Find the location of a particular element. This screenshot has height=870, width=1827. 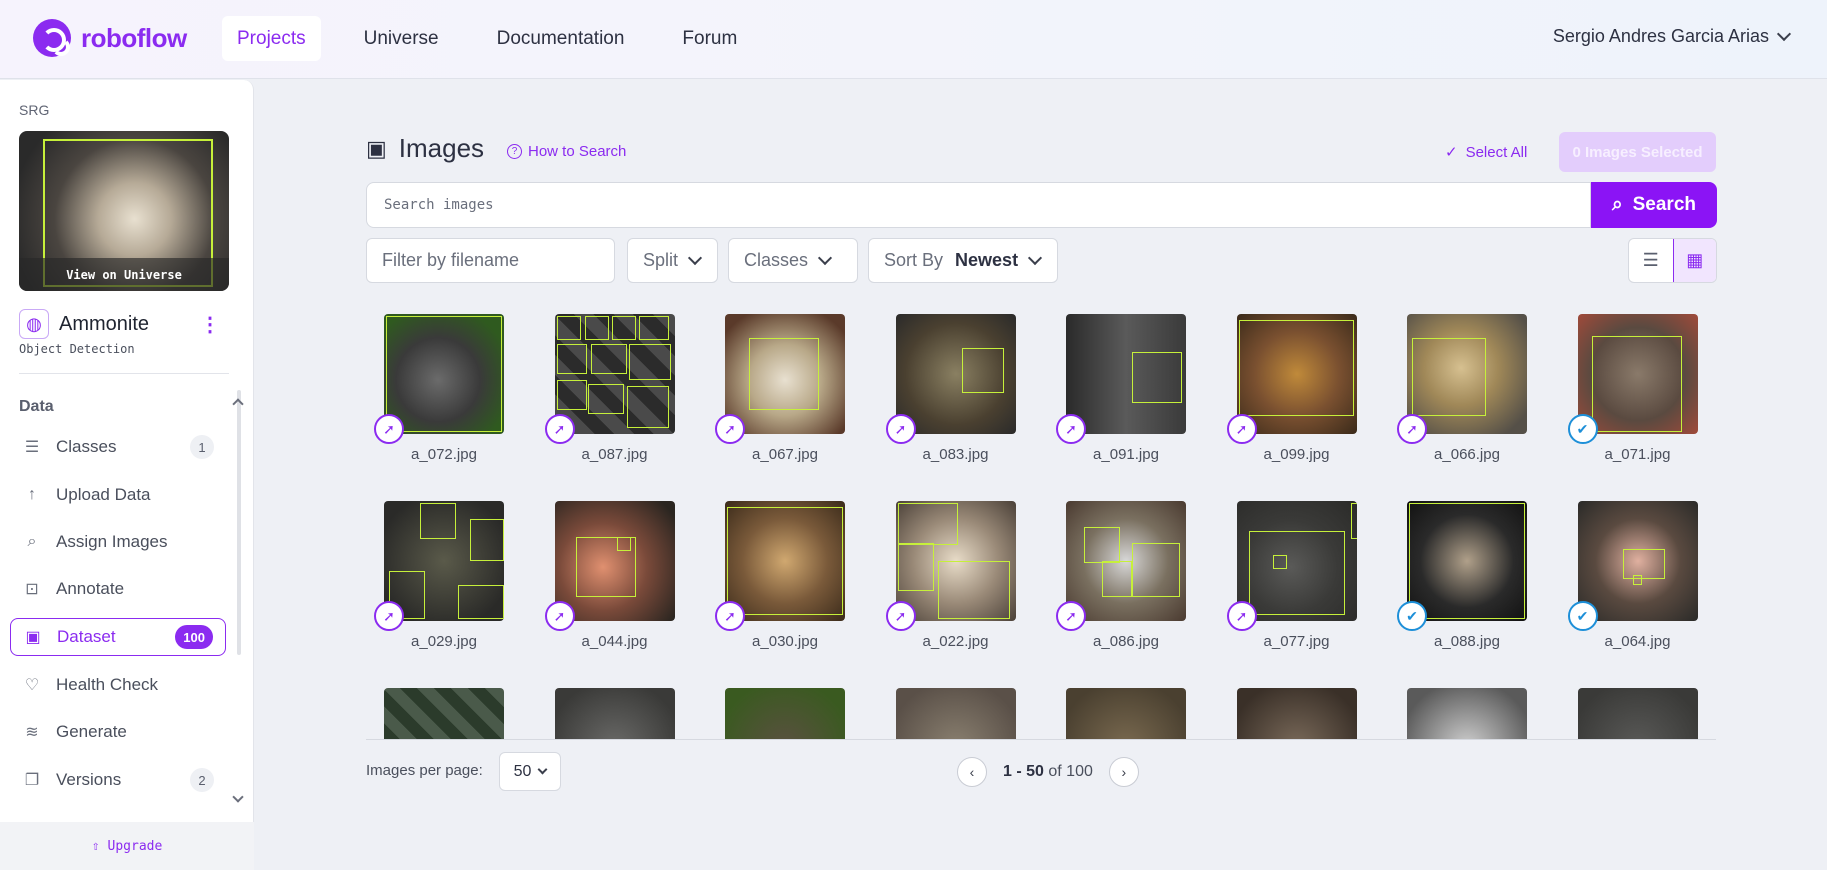

nav-documentation: Documentation is located at coordinates (561, 38).